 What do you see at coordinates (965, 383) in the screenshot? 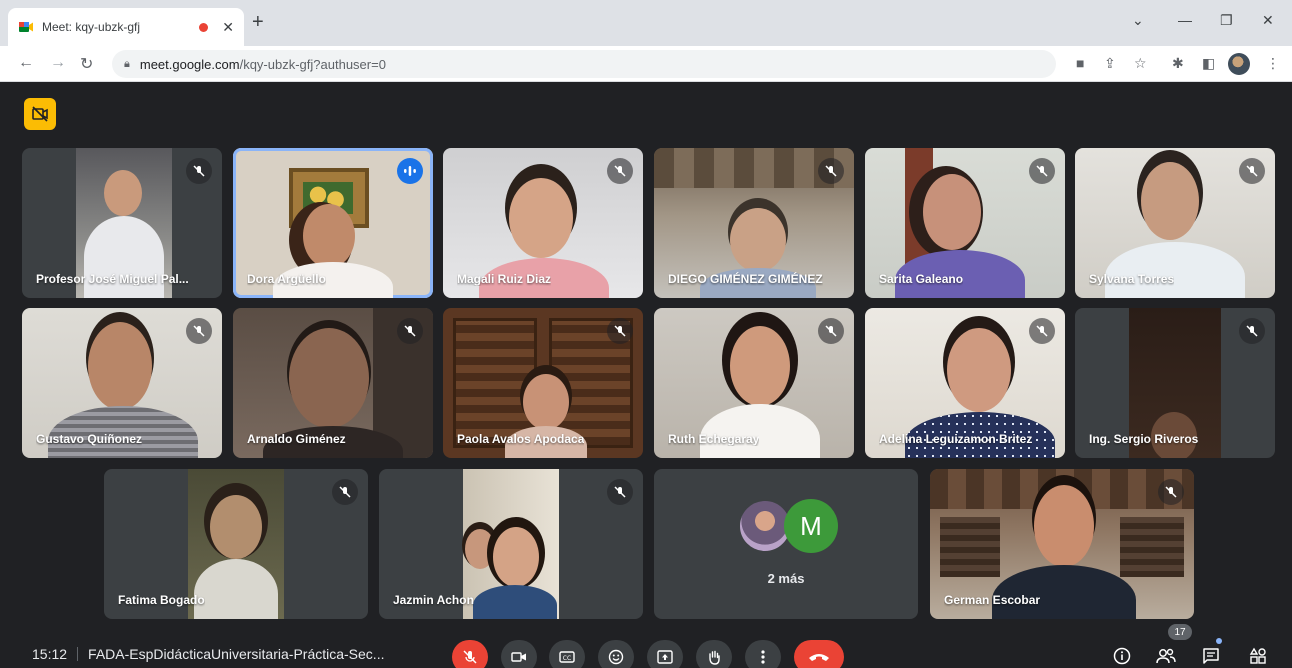
I see `participant-tile: Adelina Leguizamon Britez` at bounding box center [965, 383].